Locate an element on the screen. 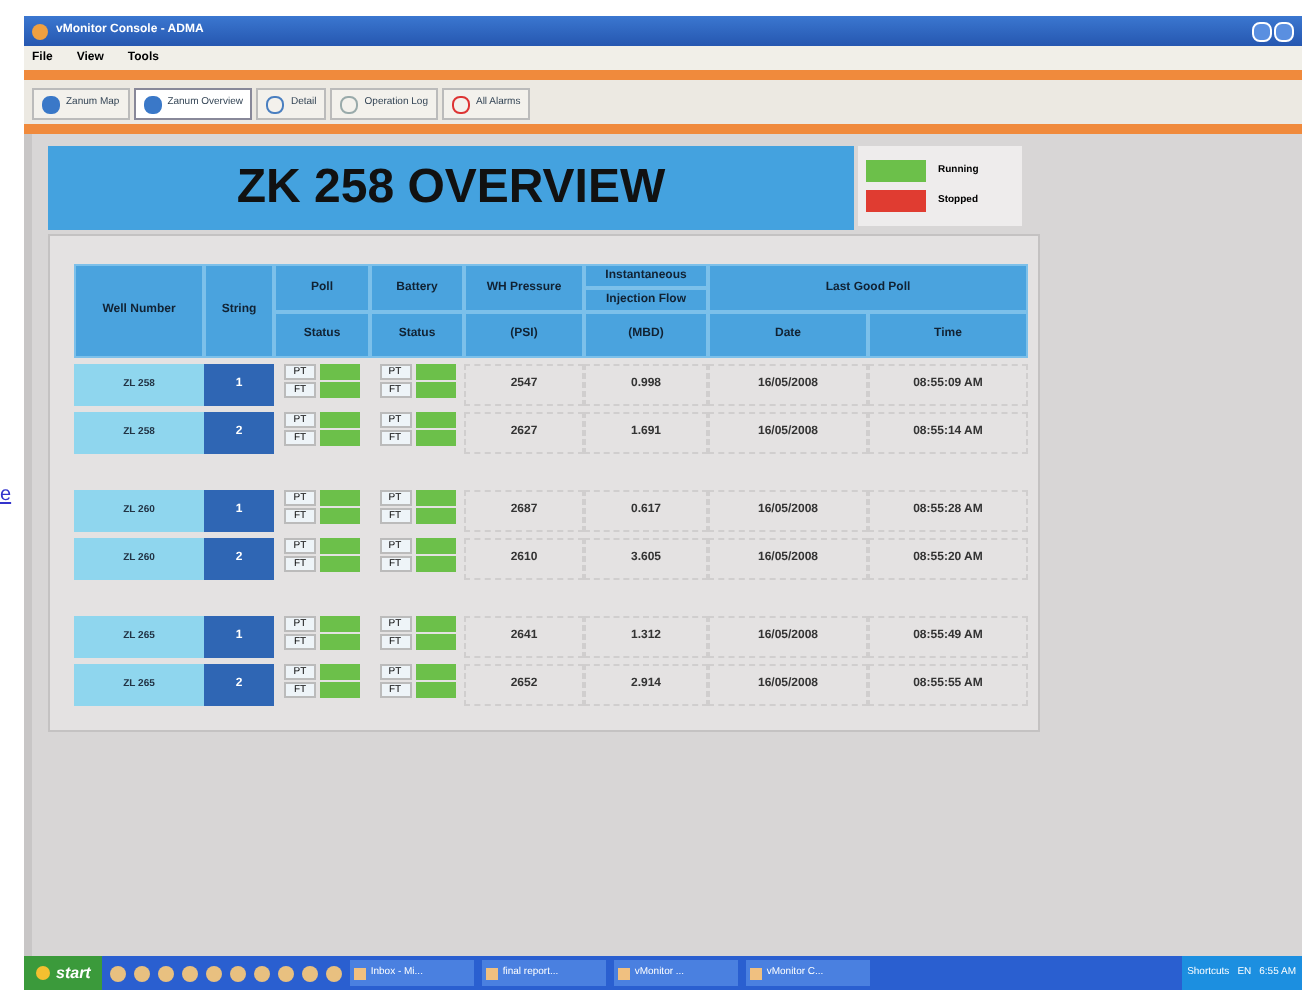 The height and width of the screenshot is (990, 1302). start-button: start is located at coordinates (63, 973).